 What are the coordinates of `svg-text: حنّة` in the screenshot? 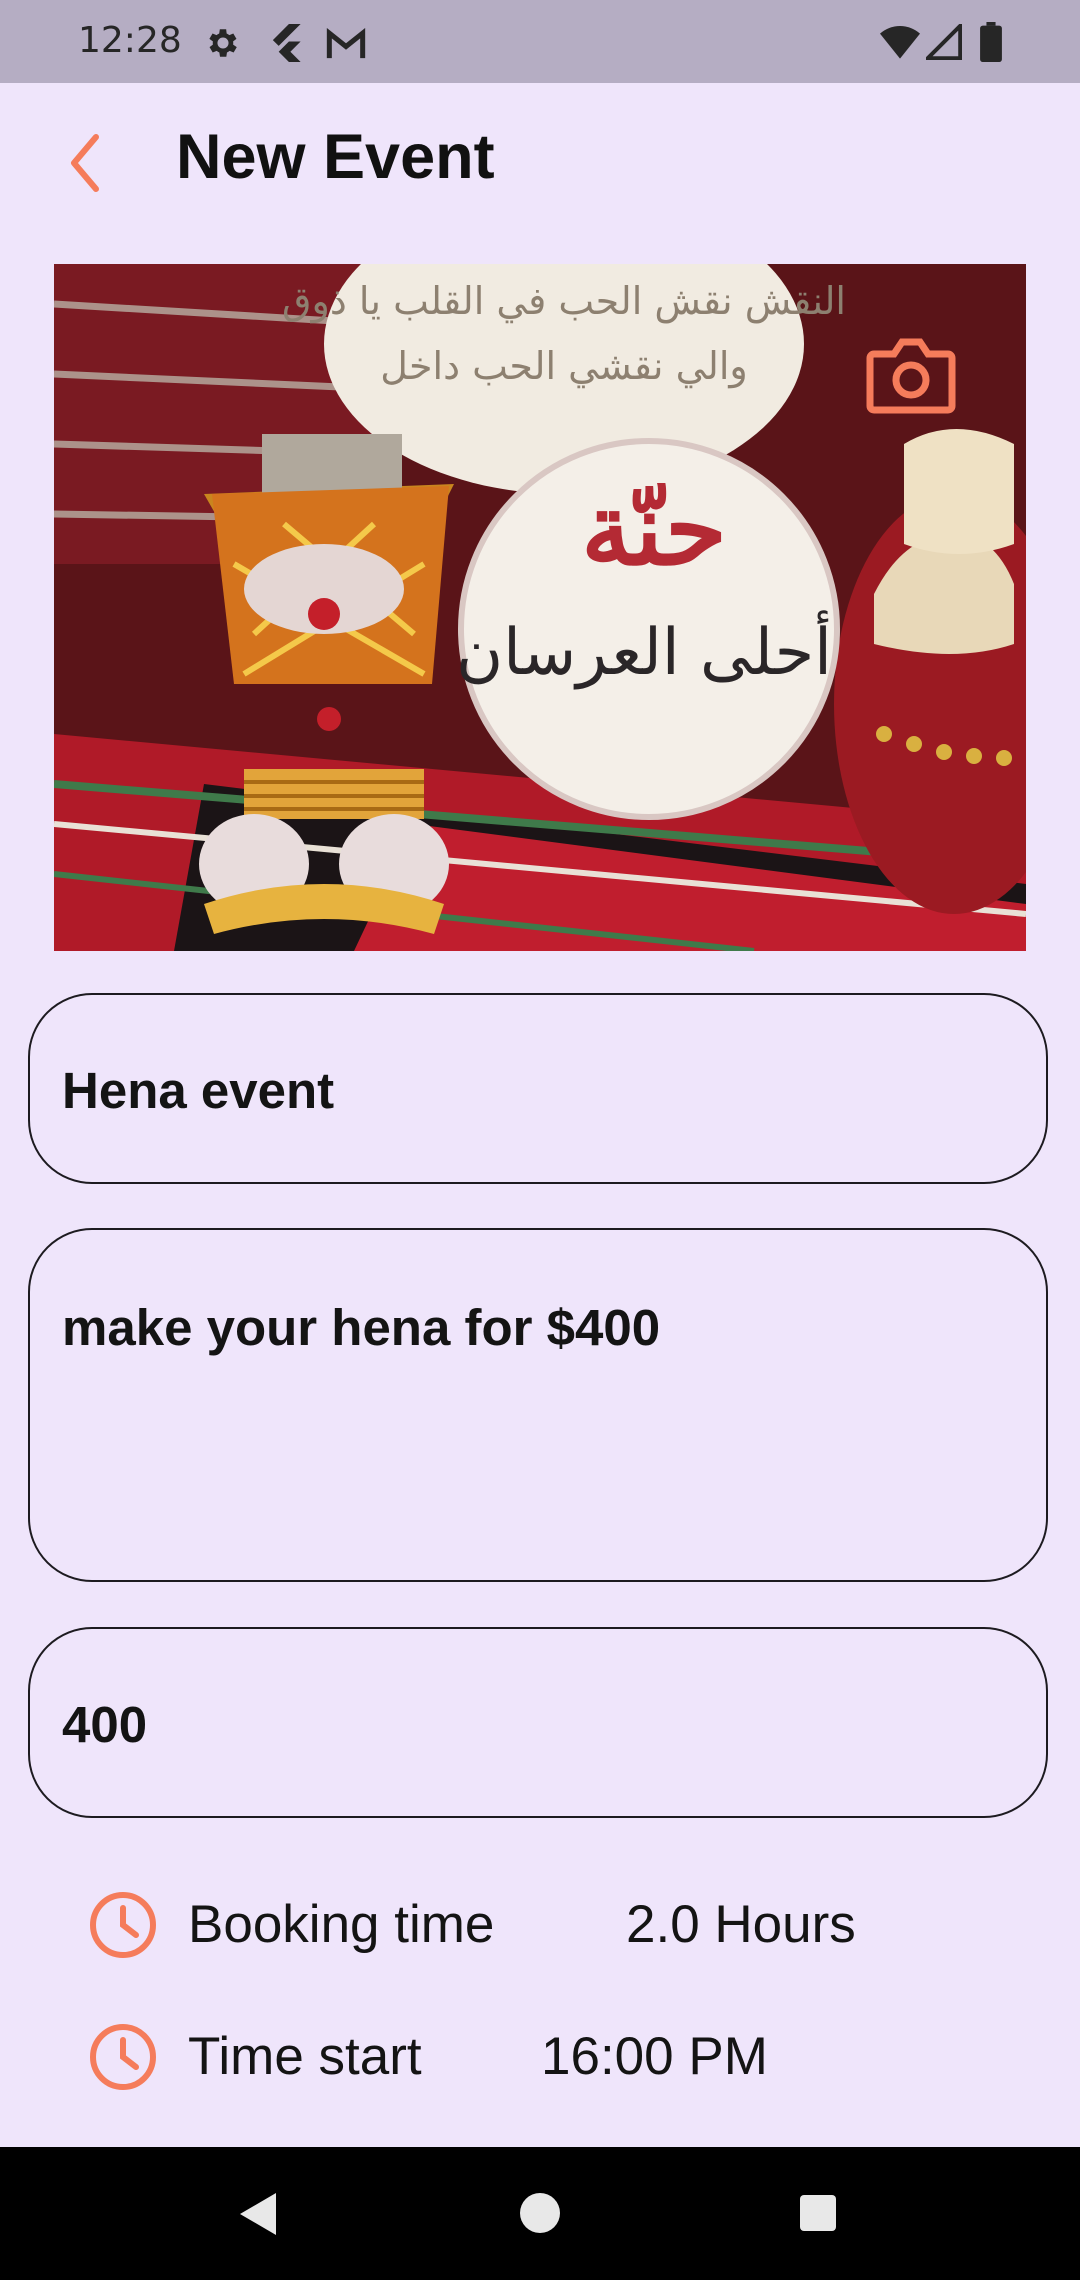 It's located at (654, 529).